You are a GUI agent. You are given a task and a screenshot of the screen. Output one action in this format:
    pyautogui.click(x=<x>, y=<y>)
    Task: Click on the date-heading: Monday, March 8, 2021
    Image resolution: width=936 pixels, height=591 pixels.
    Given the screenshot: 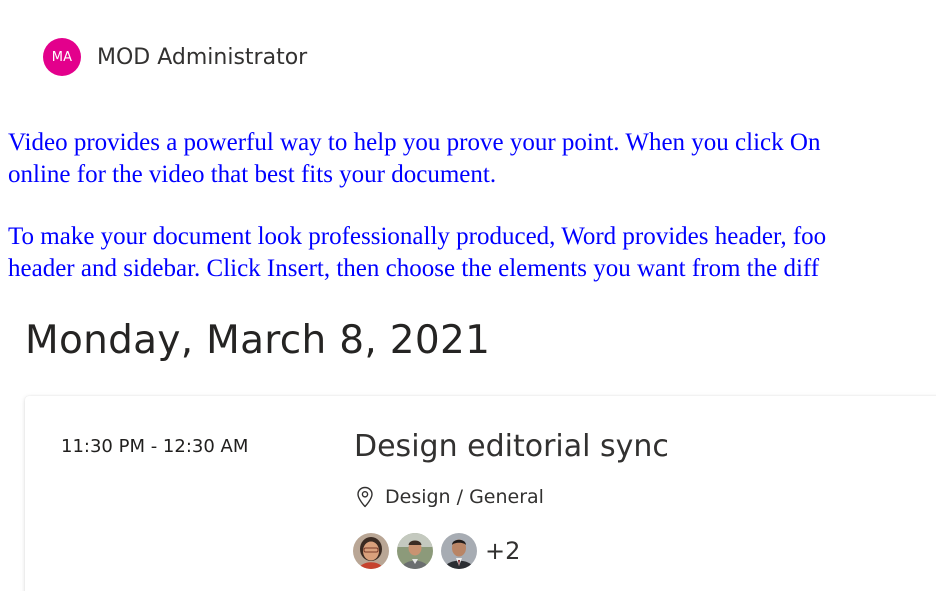 What is the action you would take?
    pyautogui.click(x=258, y=340)
    